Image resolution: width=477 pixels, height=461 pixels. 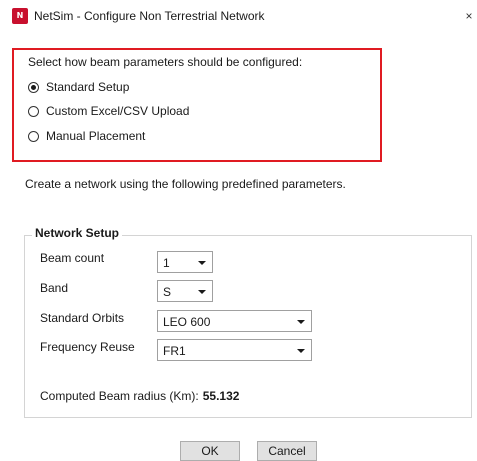 What do you see at coordinates (287, 451) in the screenshot?
I see `cancel-button: Cancel` at bounding box center [287, 451].